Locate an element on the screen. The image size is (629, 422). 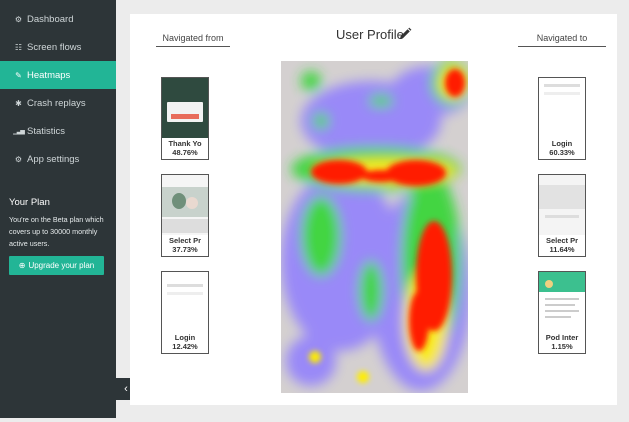
upgrade-plan-label: Upgrade your plan is located at coordinates (61, 265).